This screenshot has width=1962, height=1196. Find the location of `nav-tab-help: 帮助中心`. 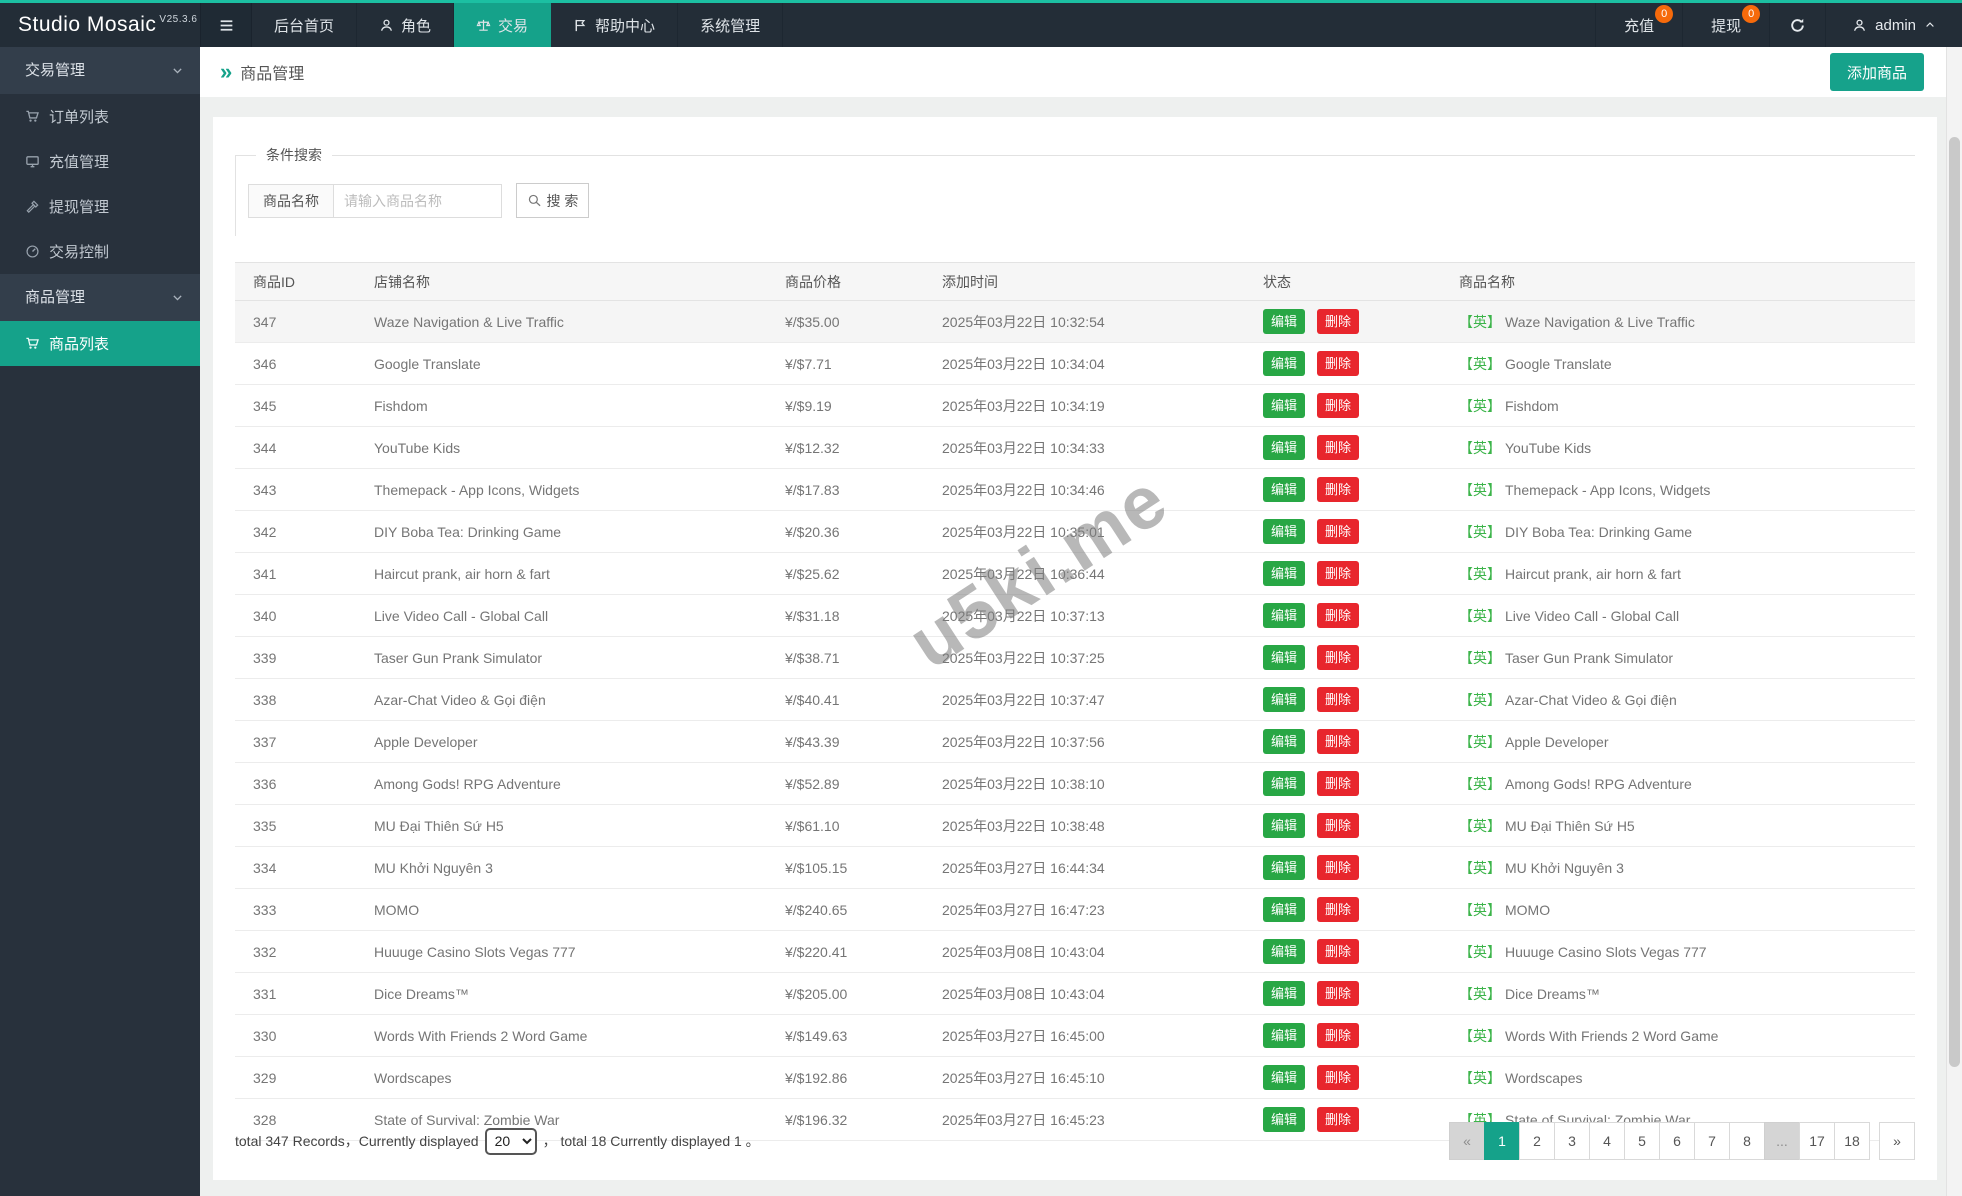

nav-tab-help: 帮助中心 is located at coordinates (615, 25).